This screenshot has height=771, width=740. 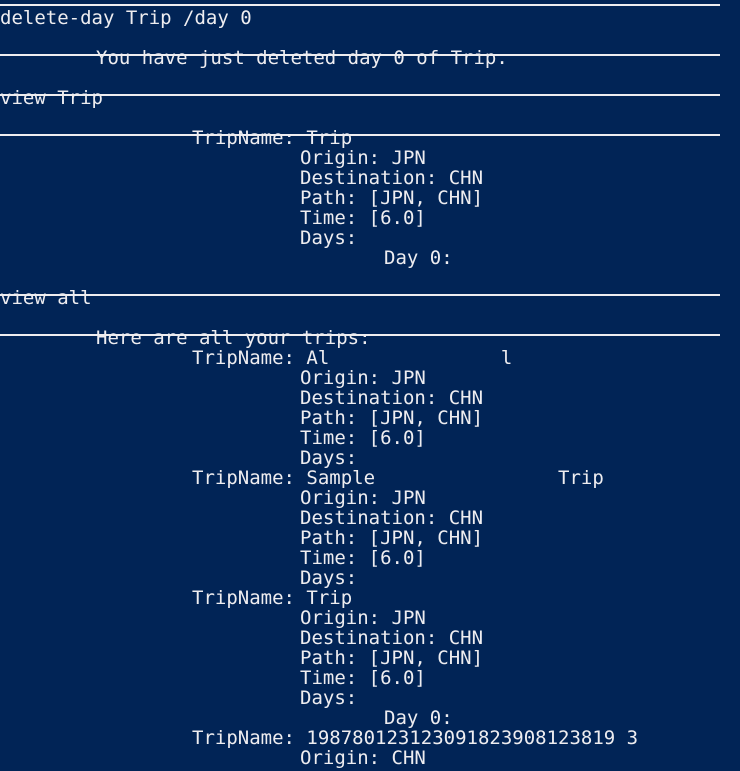 What do you see at coordinates (46, 298) in the screenshot?
I see `terminal-line: view all` at bounding box center [46, 298].